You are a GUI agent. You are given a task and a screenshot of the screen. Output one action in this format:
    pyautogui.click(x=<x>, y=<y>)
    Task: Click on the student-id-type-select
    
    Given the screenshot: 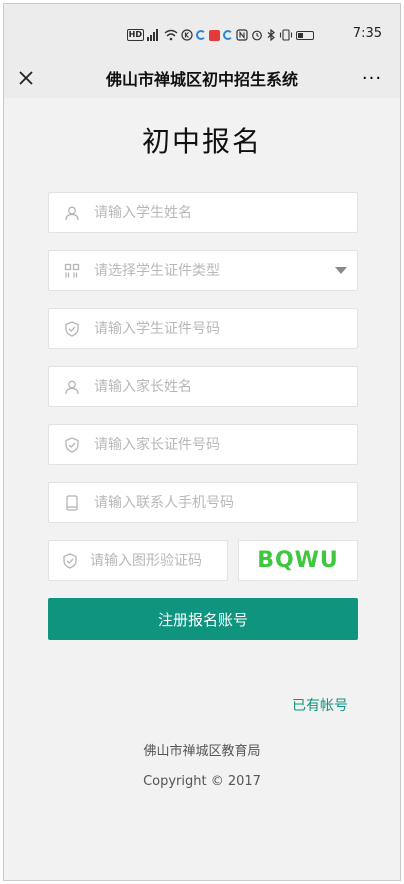 What is the action you would take?
    pyautogui.click(x=203, y=270)
    